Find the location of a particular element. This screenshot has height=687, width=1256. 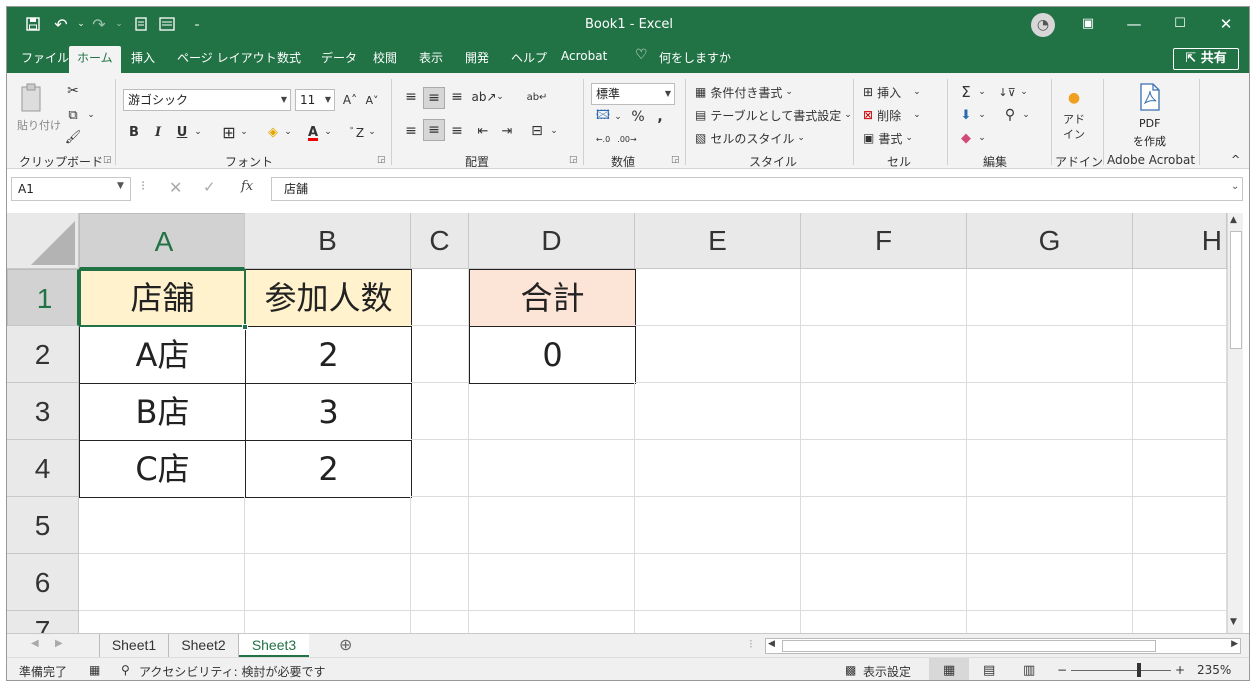

cell-c1 is located at coordinates (440, 297).